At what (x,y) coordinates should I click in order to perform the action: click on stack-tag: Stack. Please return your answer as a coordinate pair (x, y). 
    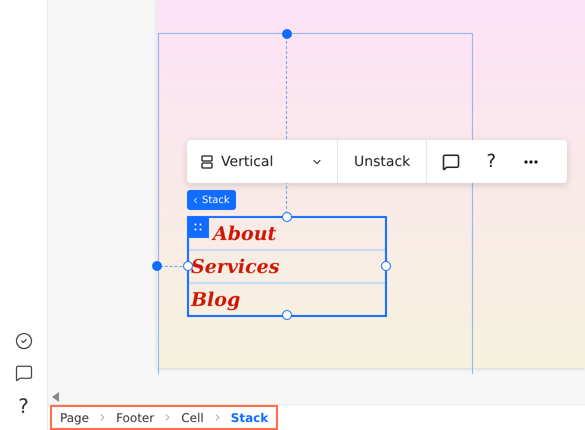
    Looking at the image, I should click on (211, 200).